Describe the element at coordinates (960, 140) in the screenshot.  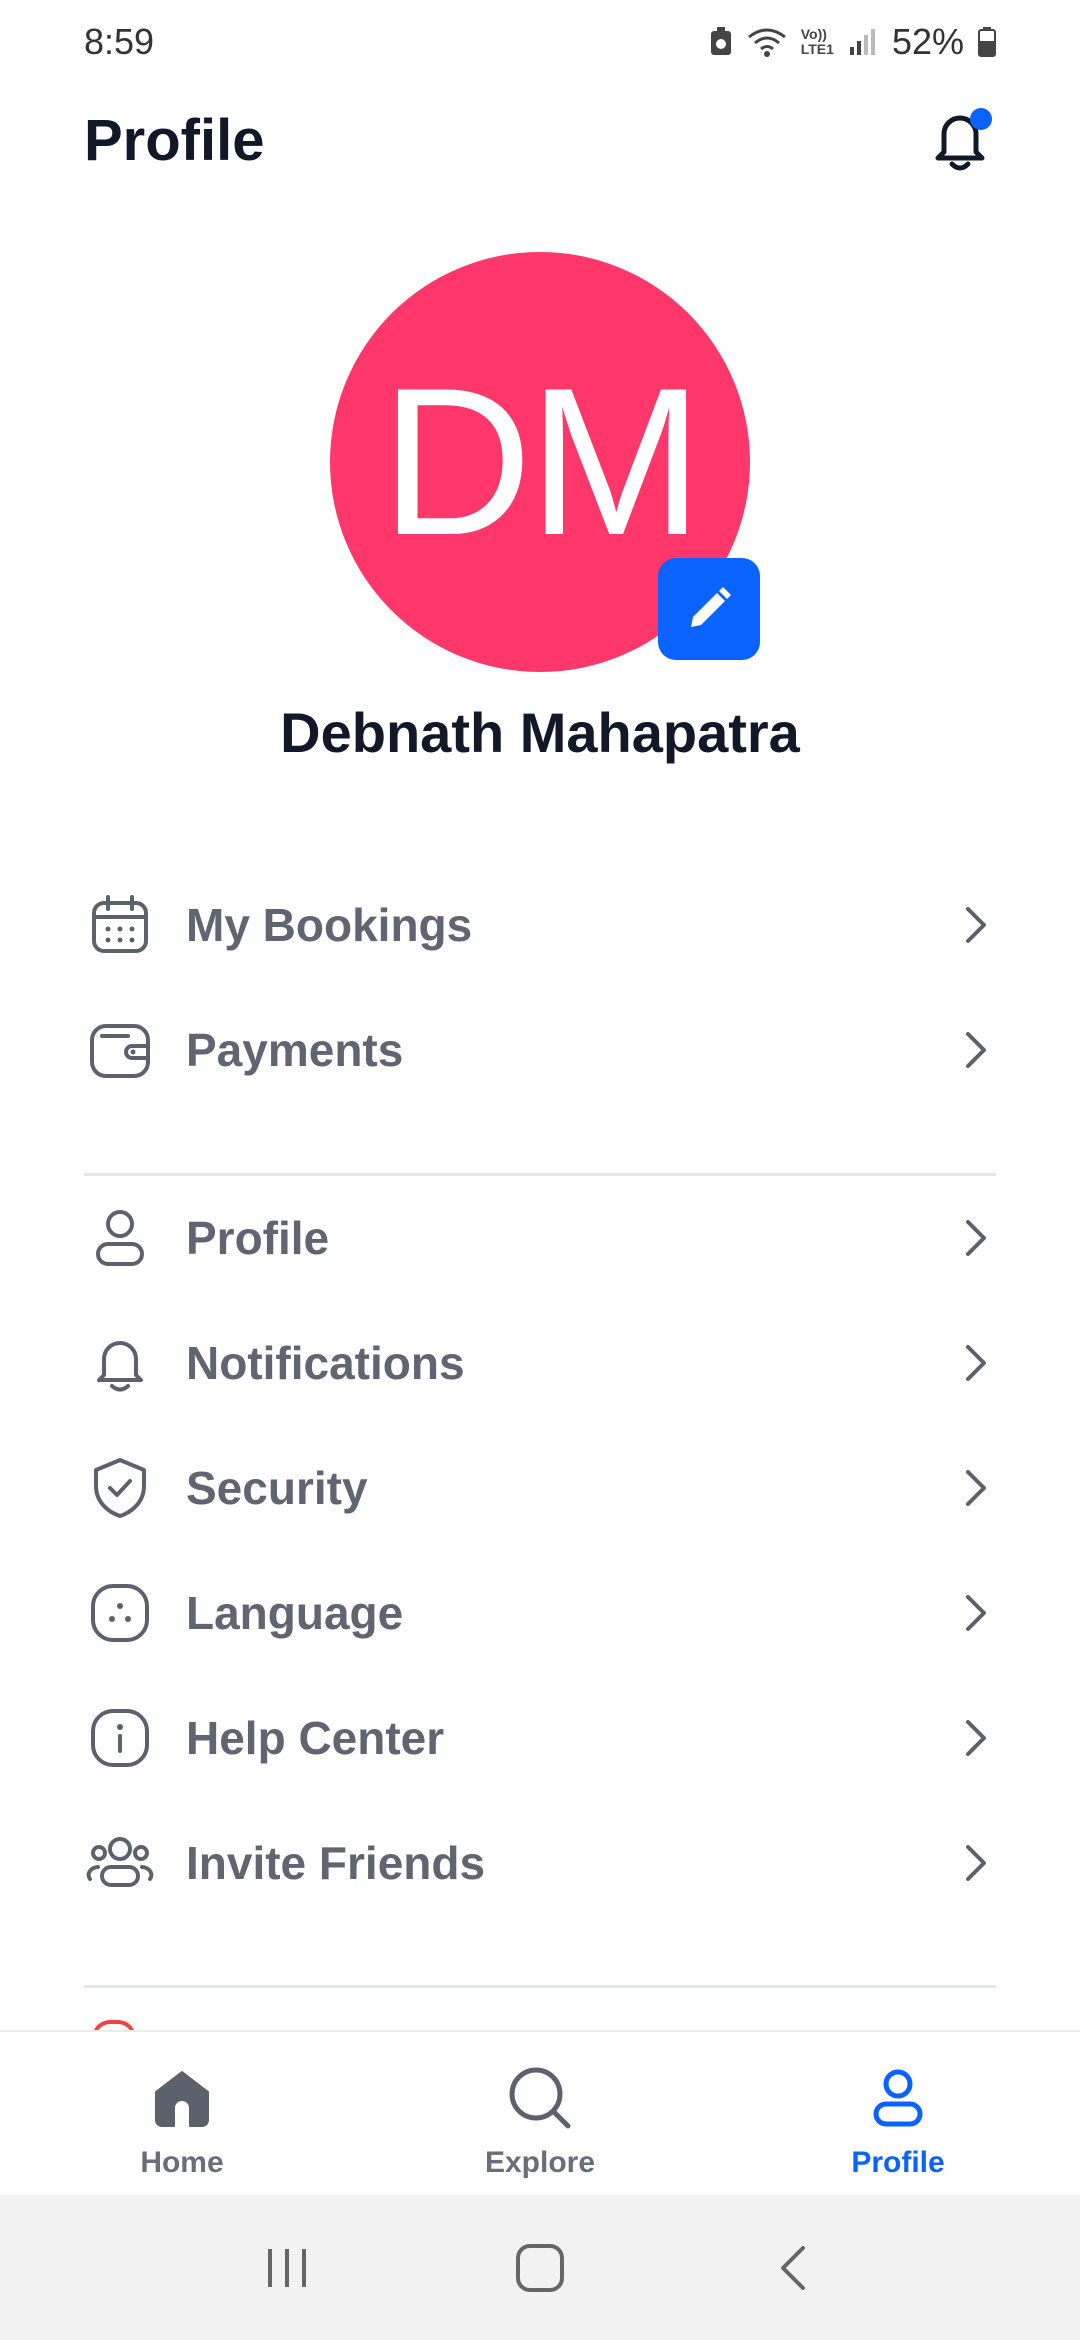
I see `notifications-button` at that location.